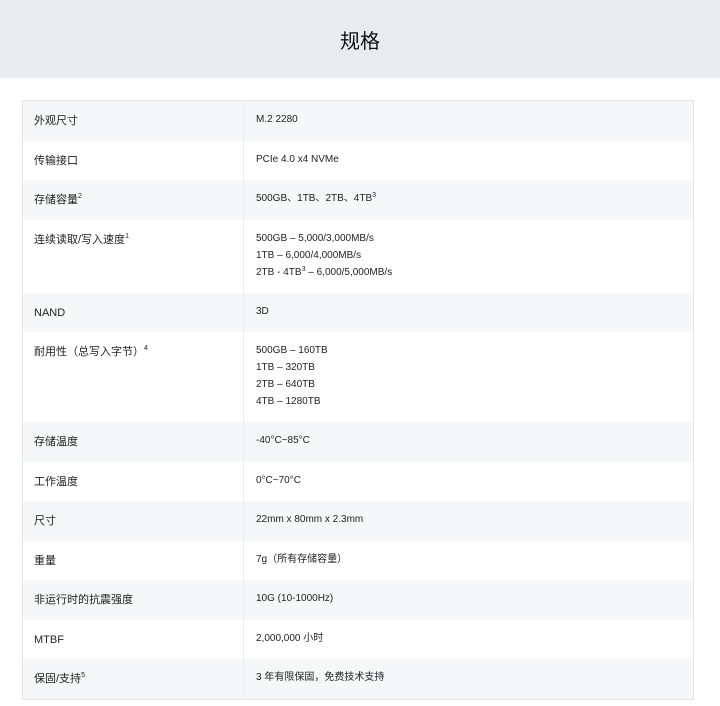  What do you see at coordinates (292, 350) in the screenshot?
I see `value-line: 500GB – 160TB` at bounding box center [292, 350].